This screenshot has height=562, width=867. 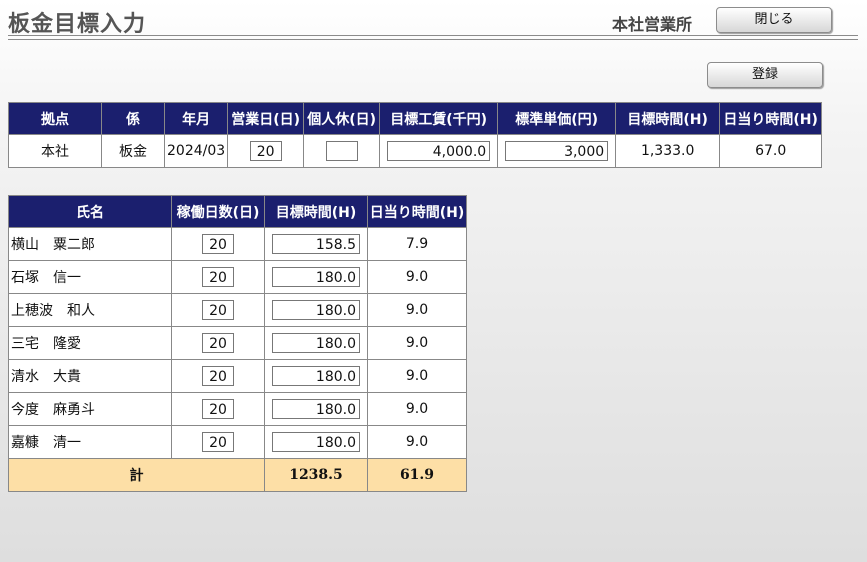 What do you see at coordinates (218, 211) in the screenshot?
I see `header-working-days: 稼働日数(日)` at bounding box center [218, 211].